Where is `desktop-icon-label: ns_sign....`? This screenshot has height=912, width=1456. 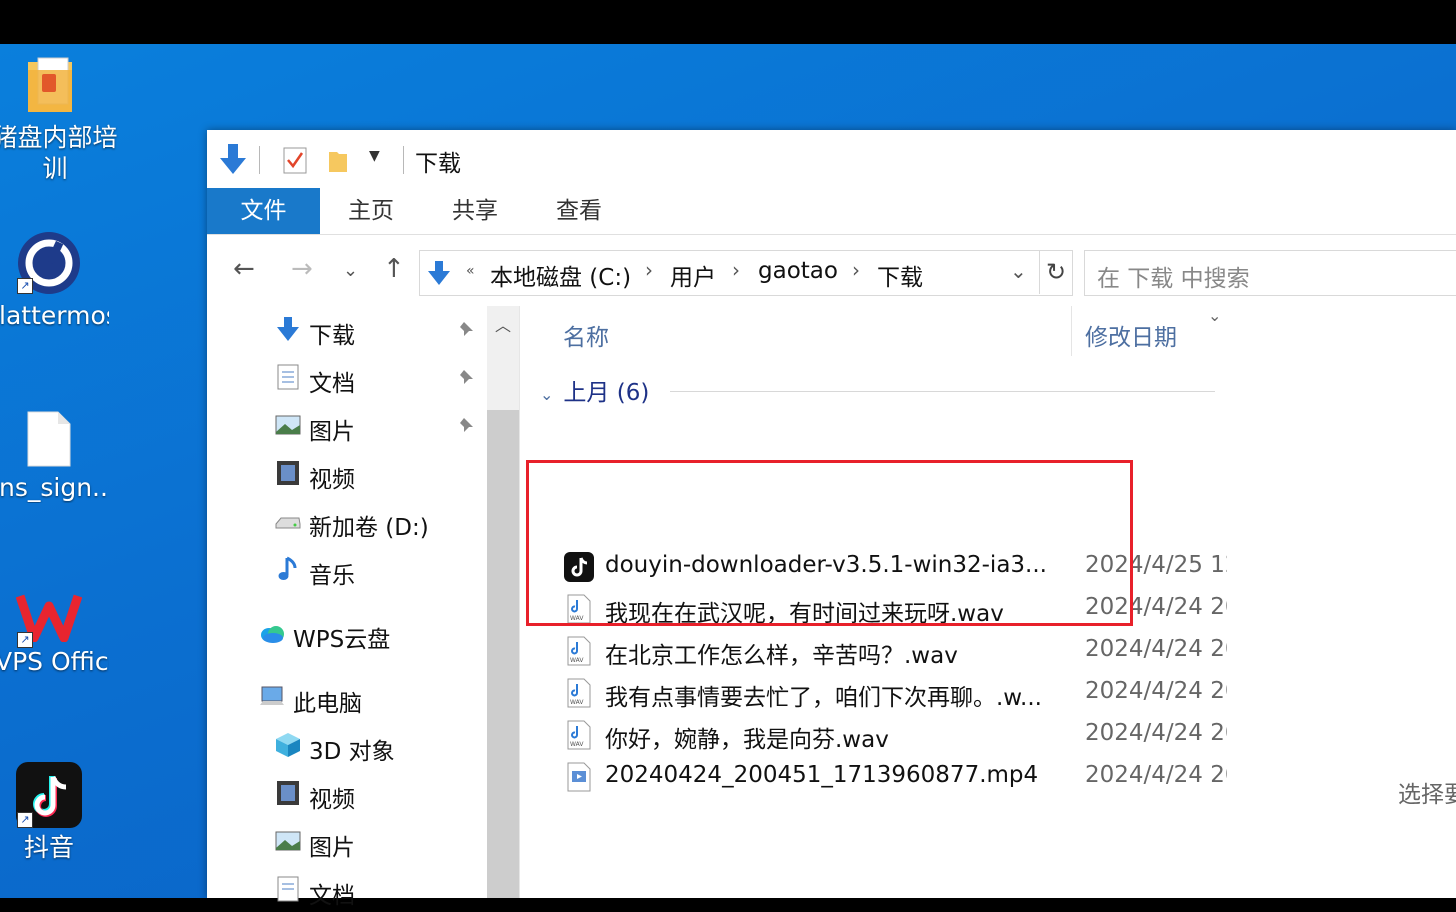
desktop-icon-label: ns_sign.... is located at coordinates (54, 487).